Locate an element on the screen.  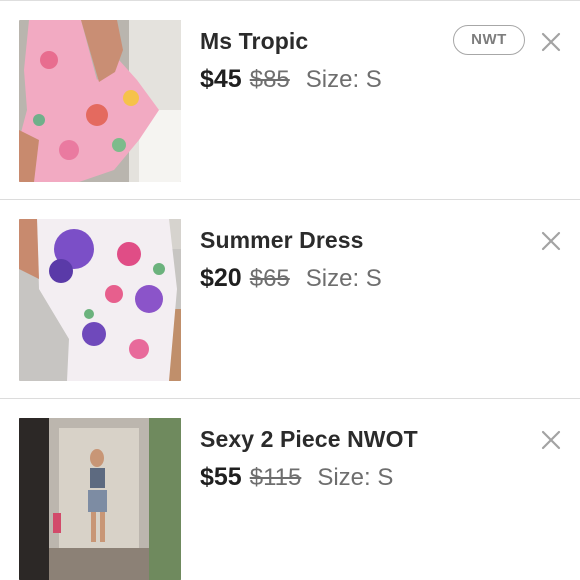
listing-title: Summer Dress is located at coordinates (282, 240).